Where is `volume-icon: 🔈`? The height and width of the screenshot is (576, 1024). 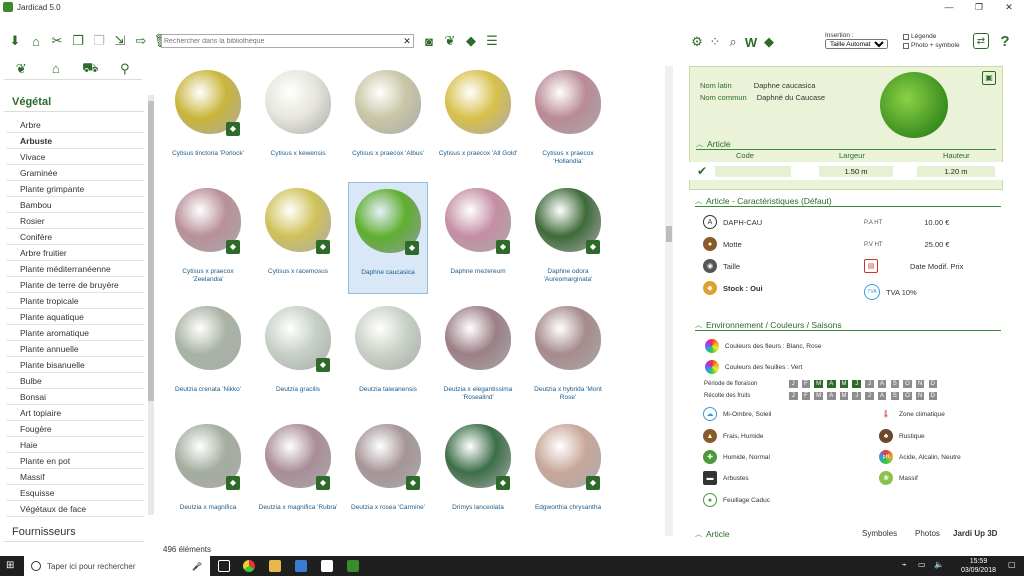 volume-icon: 🔈 is located at coordinates (939, 564).